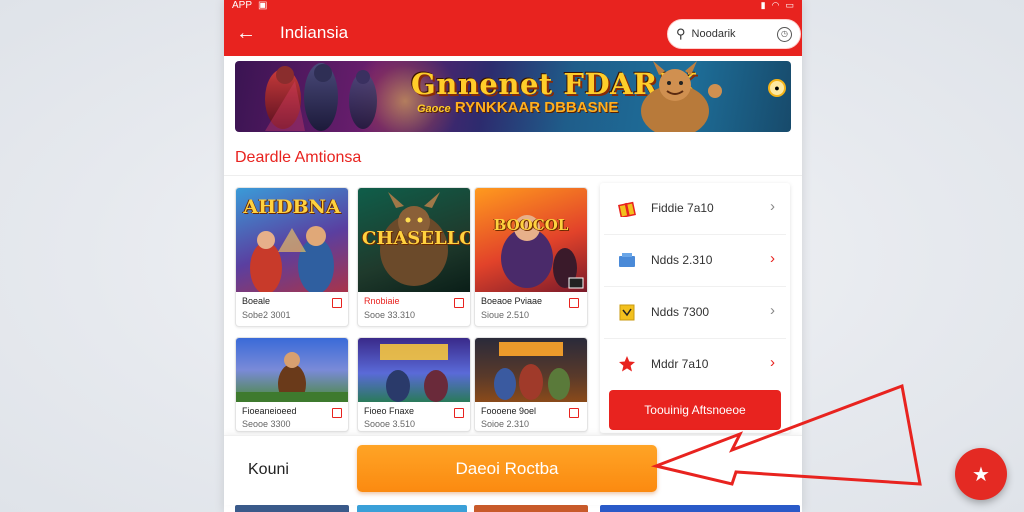 This screenshot has height=512, width=1024. Describe the element at coordinates (681, 96) in the screenshot. I see `ogre-character-image` at that location.